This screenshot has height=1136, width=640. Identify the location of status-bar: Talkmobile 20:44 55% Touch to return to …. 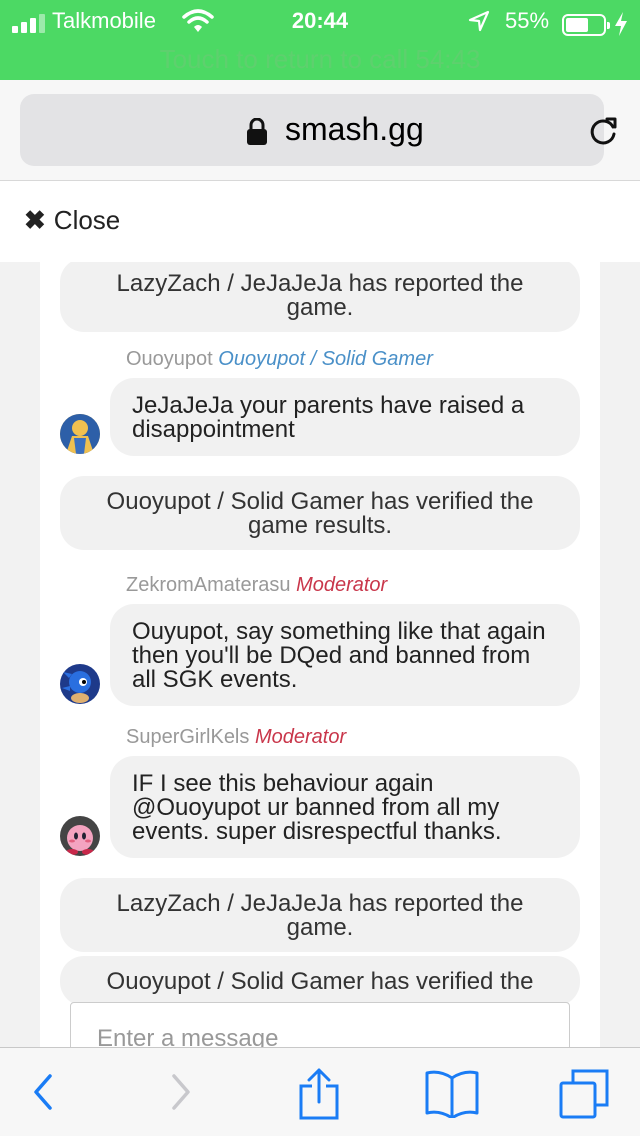
(320, 40).